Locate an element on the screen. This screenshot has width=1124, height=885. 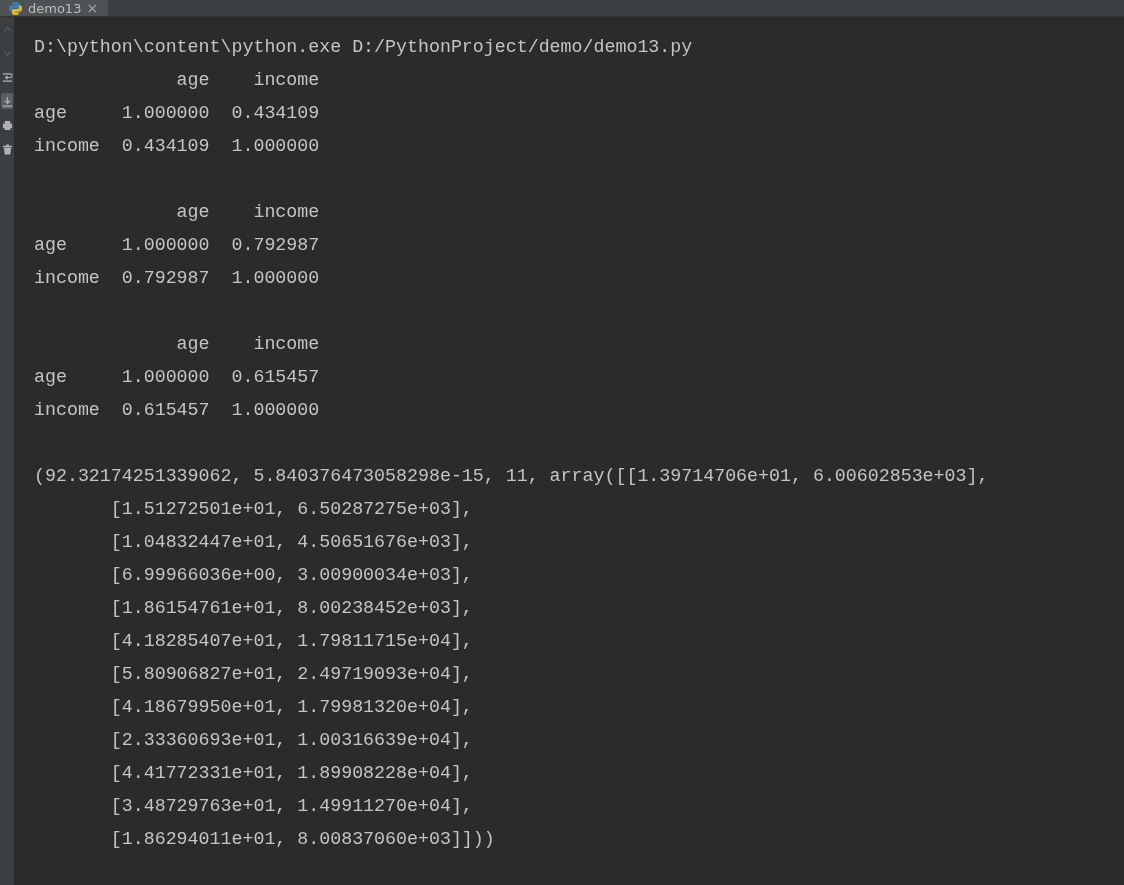
console-line: [1.86294011e+01, 8.00837060e+03]])) is located at coordinates (302, 839).